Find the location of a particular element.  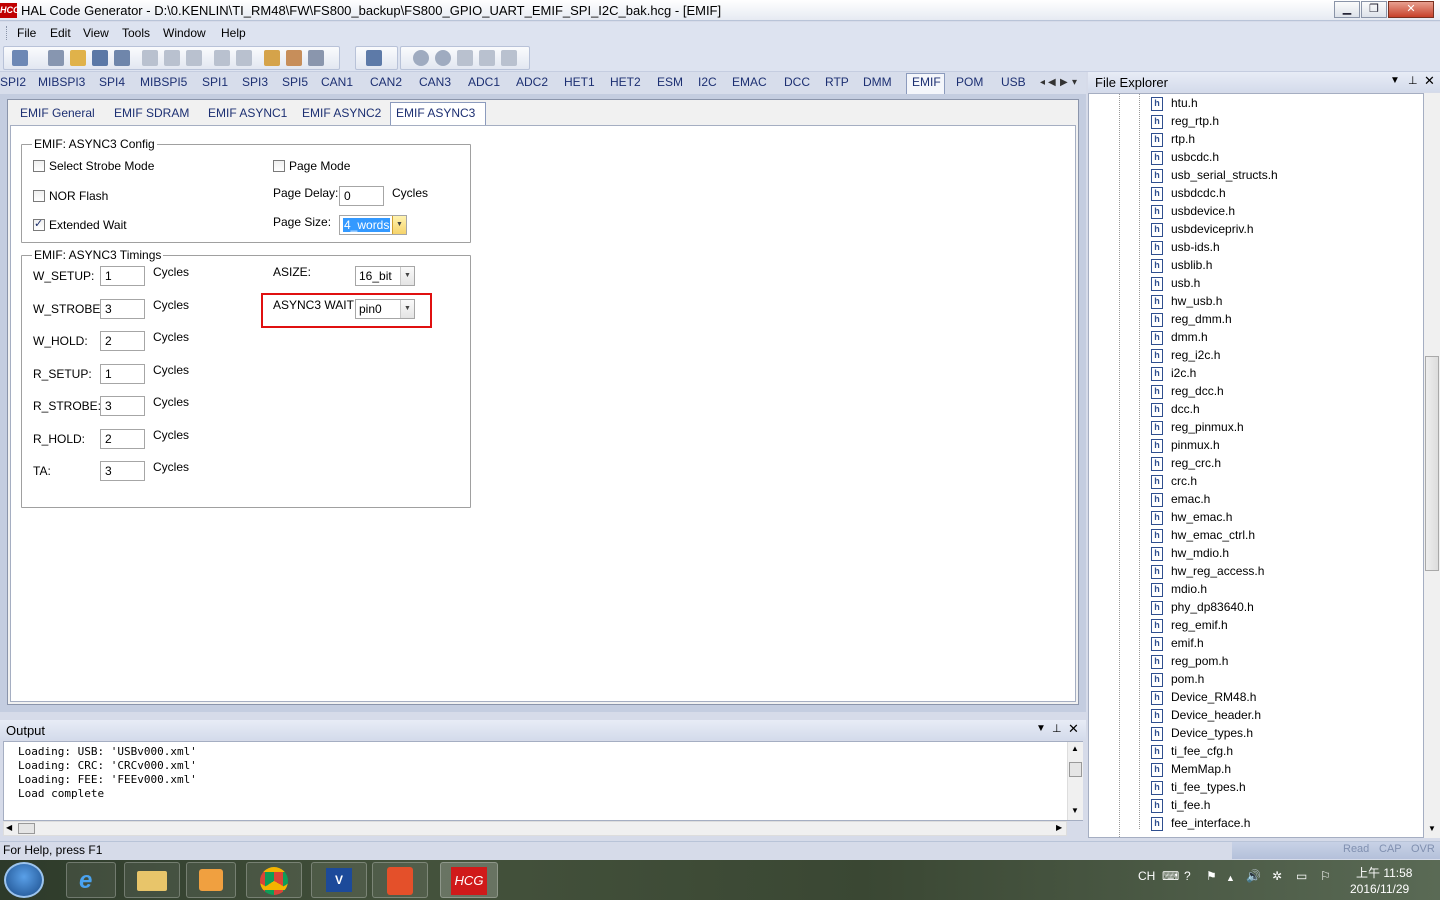

language-indicator: CH is located at coordinates (1146, 876).